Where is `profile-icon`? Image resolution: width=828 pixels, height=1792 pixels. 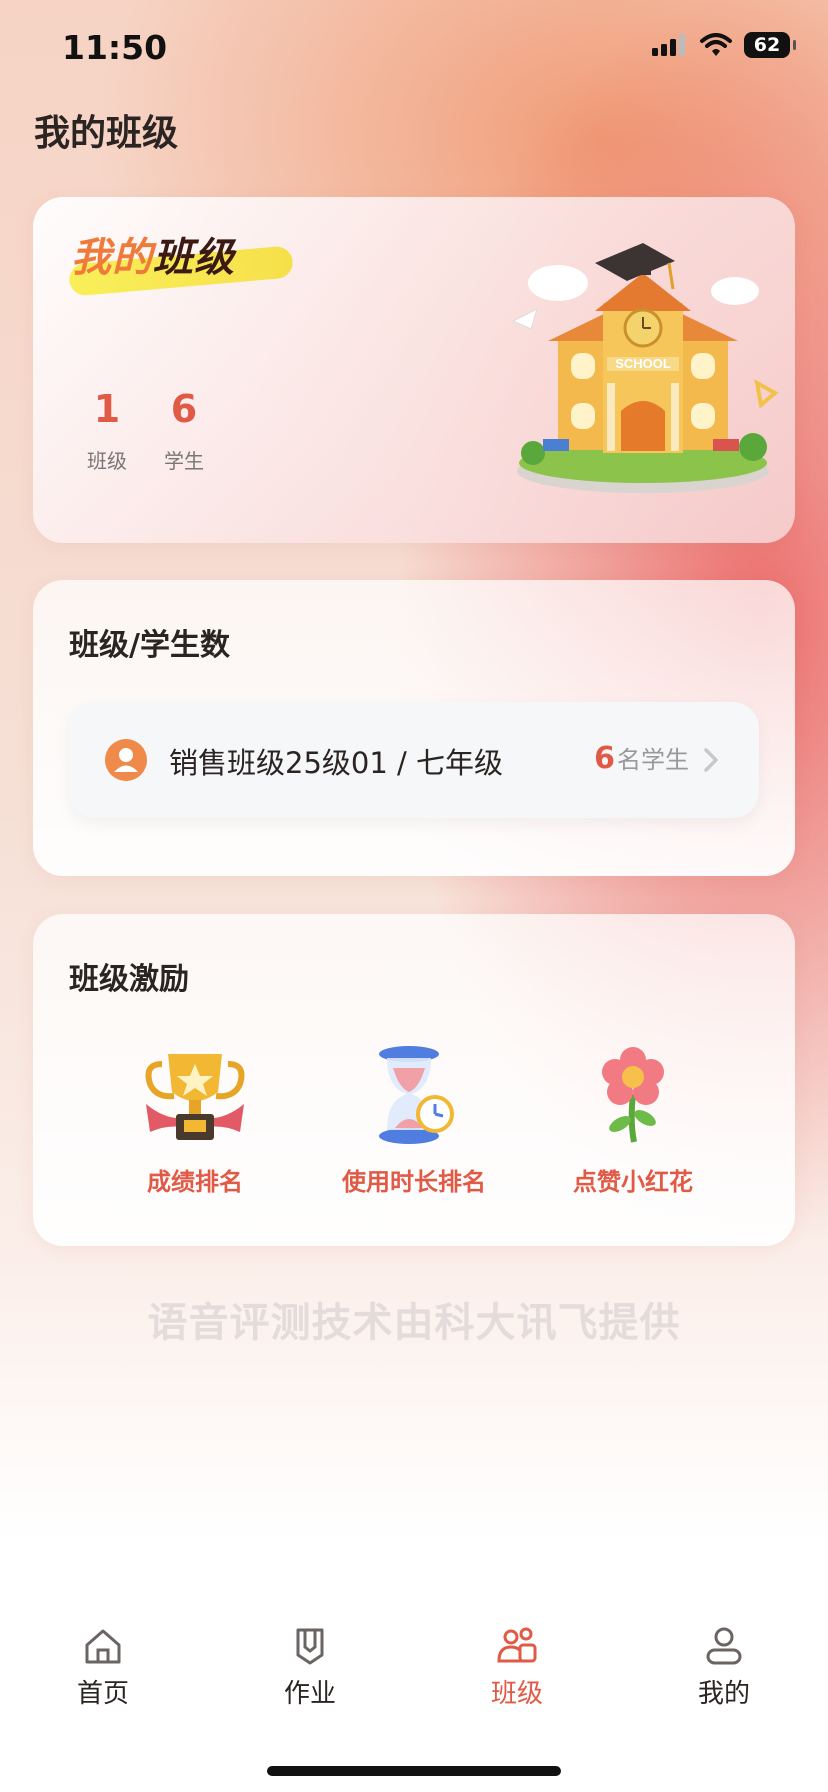
profile-icon is located at coordinates (724, 1646).